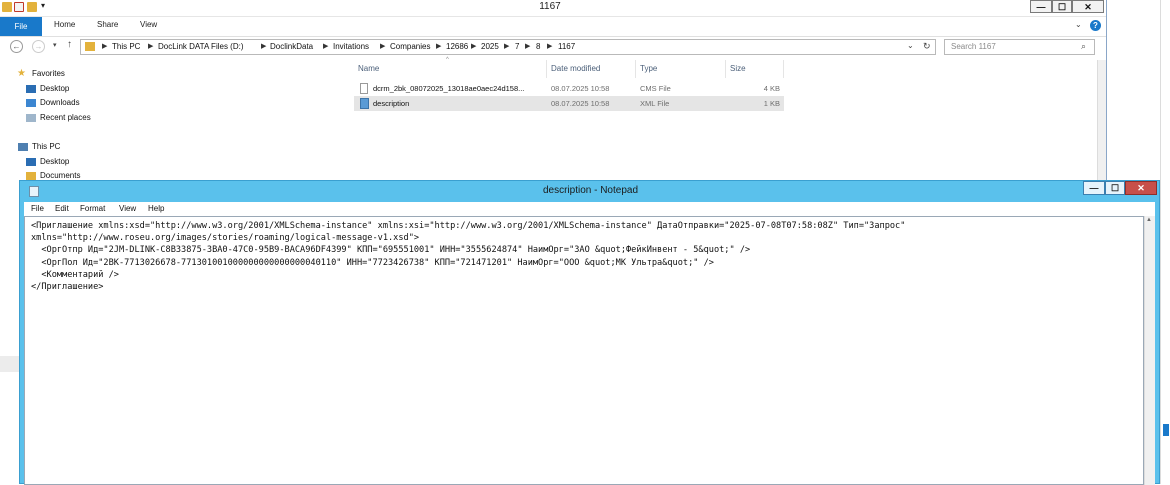 This screenshot has width=1170, height=485. I want to click on forward-button: →, so click(38, 46).